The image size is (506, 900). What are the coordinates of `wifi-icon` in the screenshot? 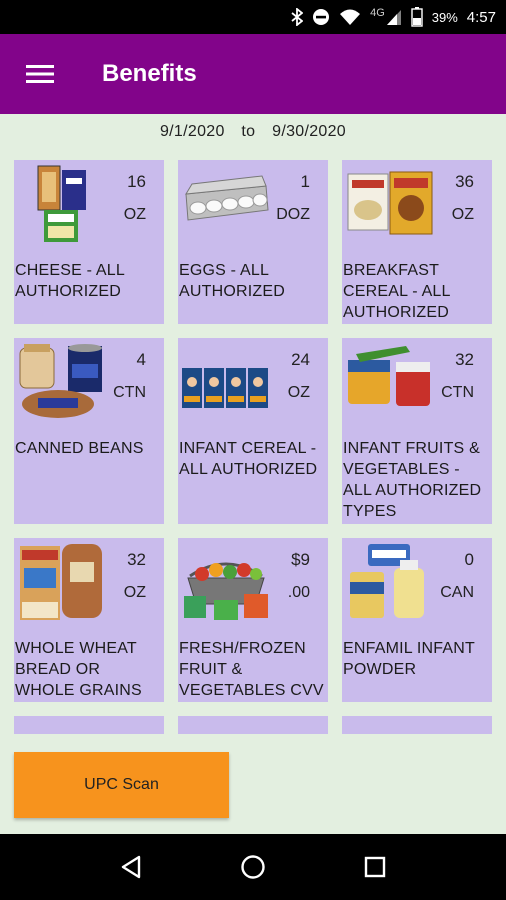 It's located at (350, 17).